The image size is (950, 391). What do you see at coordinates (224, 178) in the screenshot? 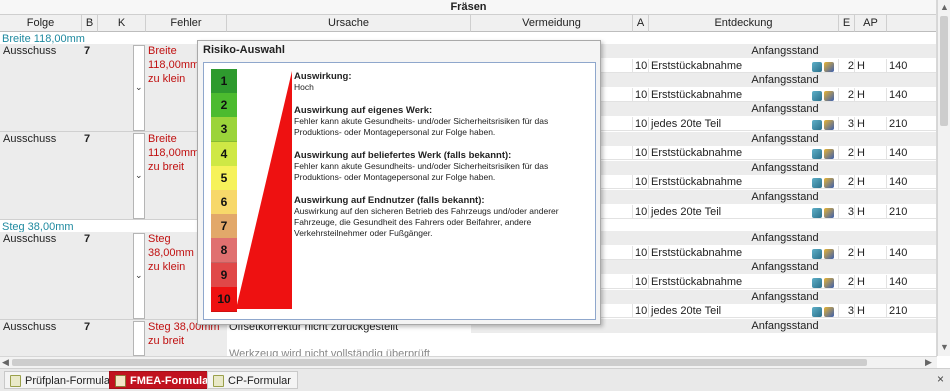
I see `risk-level-5: 5` at bounding box center [224, 178].